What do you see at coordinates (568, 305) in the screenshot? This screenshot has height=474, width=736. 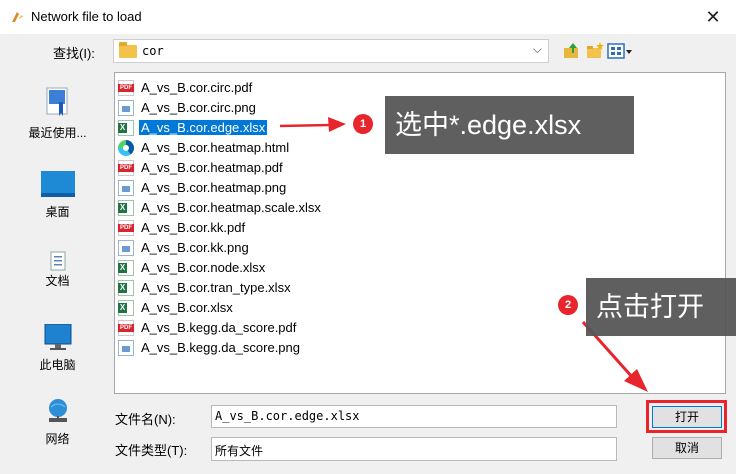 I see `step-badge-2: 2` at bounding box center [568, 305].